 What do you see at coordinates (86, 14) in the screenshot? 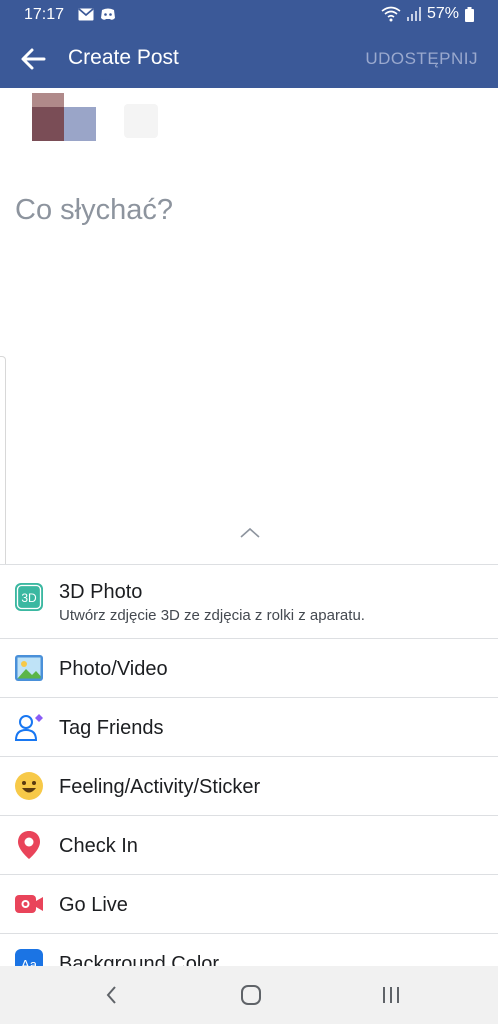
I see `gmail-icon` at bounding box center [86, 14].